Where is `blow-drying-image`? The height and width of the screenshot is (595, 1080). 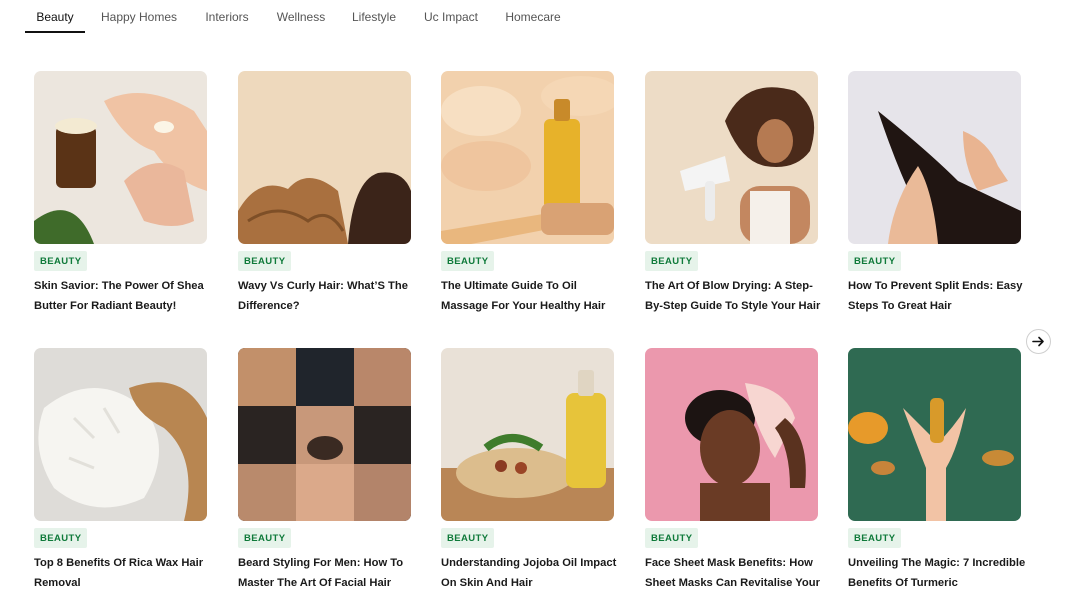
blow-drying-image is located at coordinates (731, 157).